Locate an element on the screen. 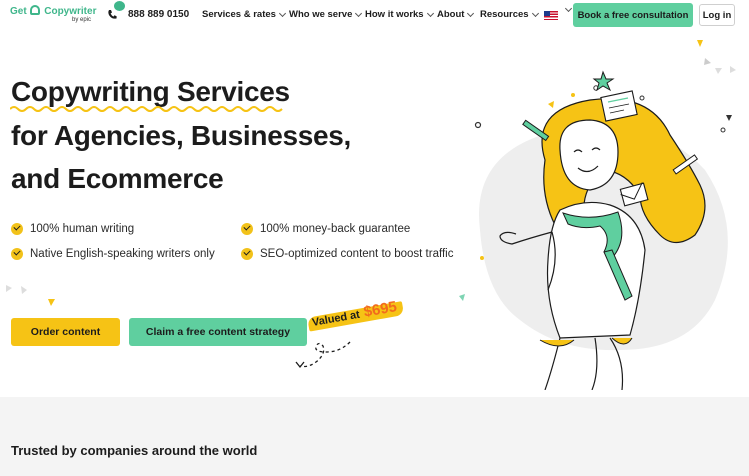 The width and height of the screenshot is (749, 476). hero-headline-line-3: and Ecommerce is located at coordinates (117, 178).